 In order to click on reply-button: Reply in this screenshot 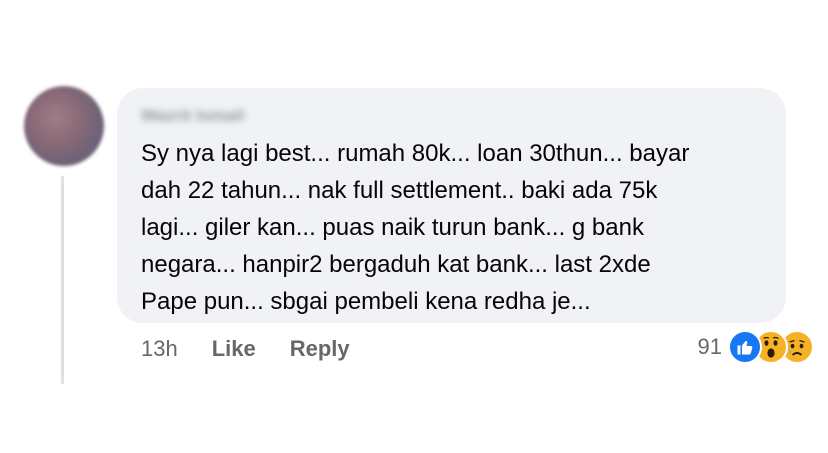, I will do `click(320, 349)`.